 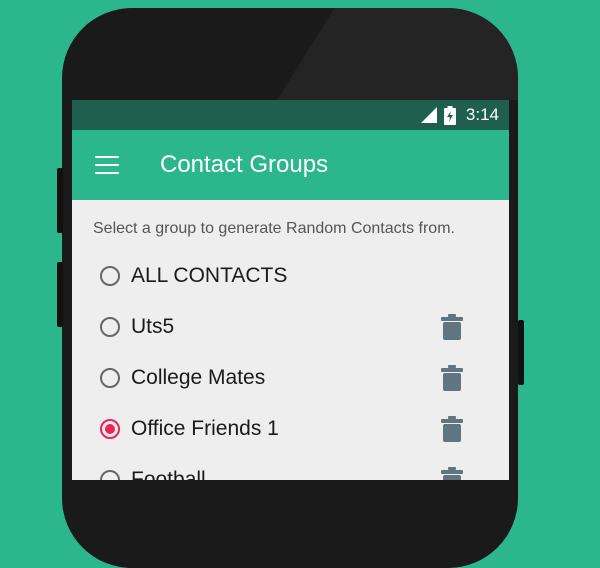 I want to click on battery-charging-icon, so click(x=449, y=115).